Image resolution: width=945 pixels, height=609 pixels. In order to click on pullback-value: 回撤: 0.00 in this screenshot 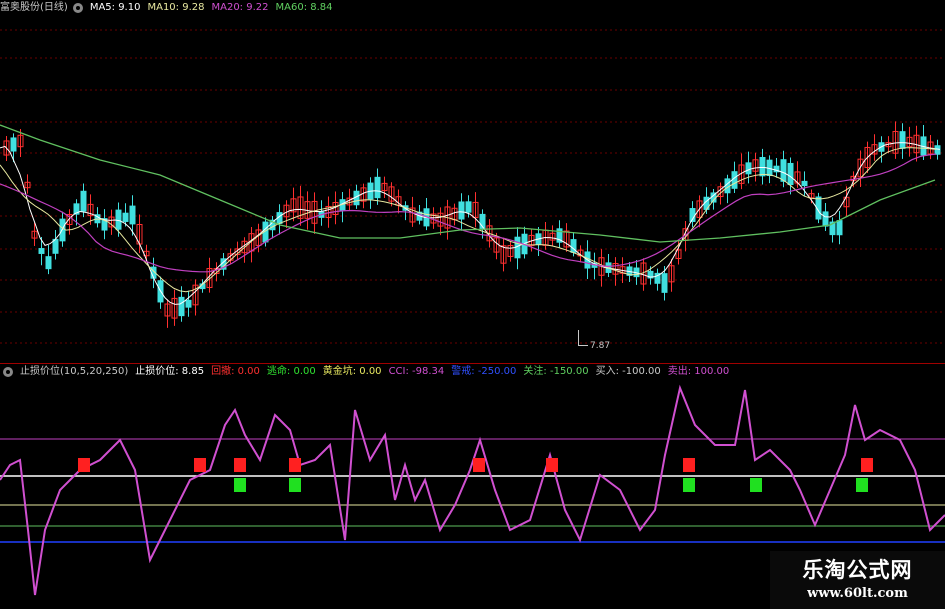, I will do `click(235, 371)`.